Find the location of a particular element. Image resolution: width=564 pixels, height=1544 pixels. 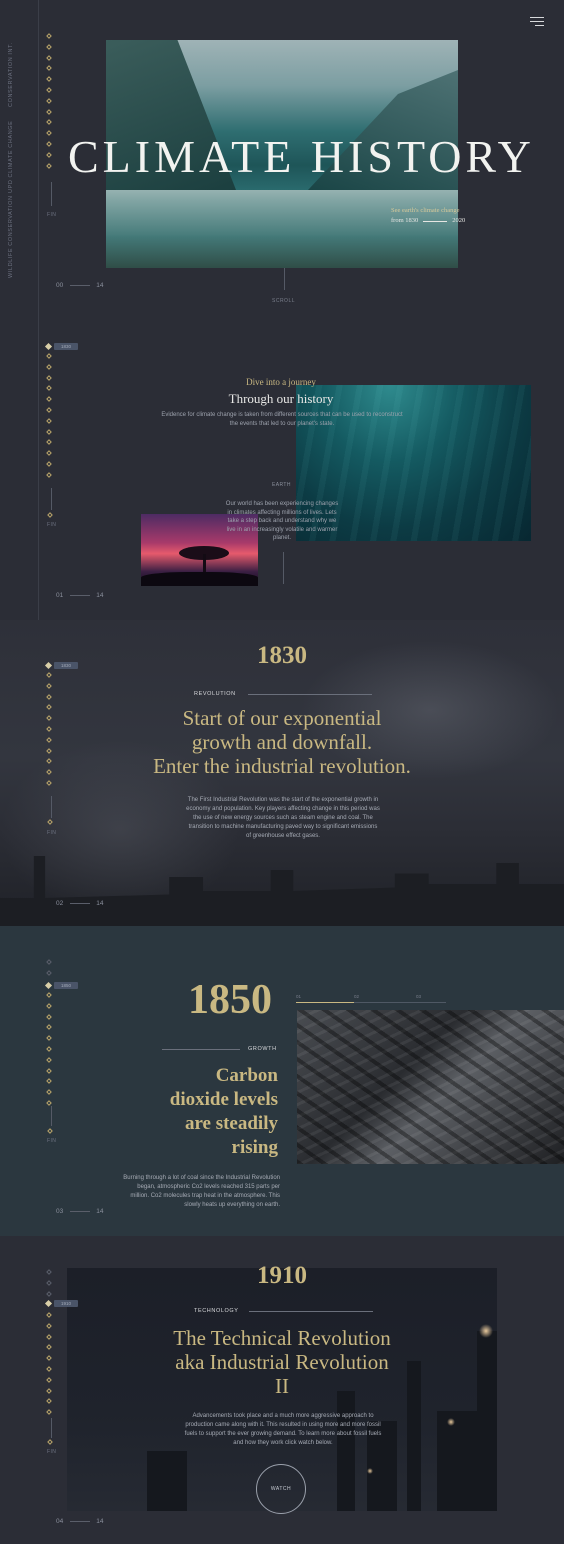

hero-range-from: from 1830 is located at coordinates (405, 220).